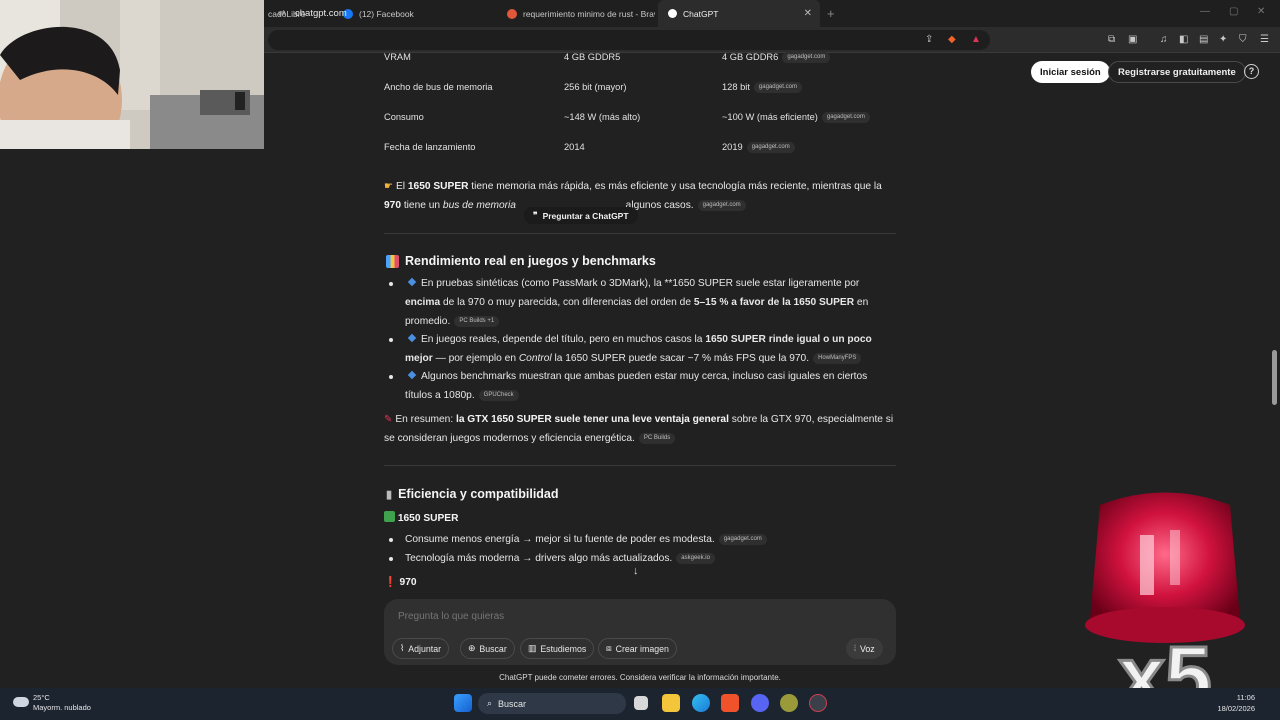 The width and height of the screenshot is (1280, 720). What do you see at coordinates (796, 118) in the screenshot?
I see `table-cell-1650: ~100 W (más eficiente) gagadget.com` at bounding box center [796, 118].